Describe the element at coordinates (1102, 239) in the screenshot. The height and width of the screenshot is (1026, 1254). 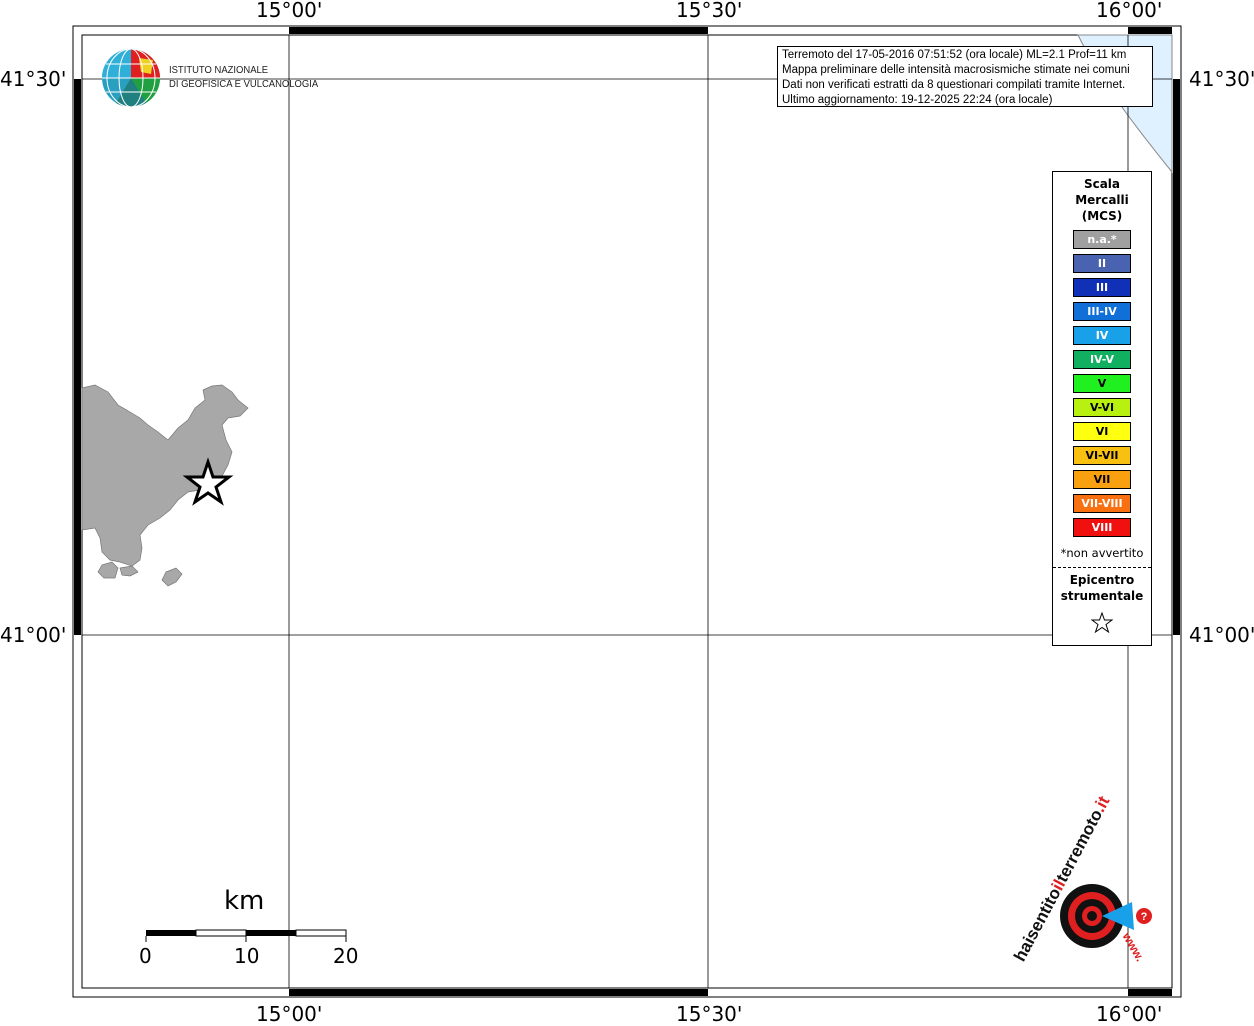
I see `legend-swatch-0: n.a.*` at that location.